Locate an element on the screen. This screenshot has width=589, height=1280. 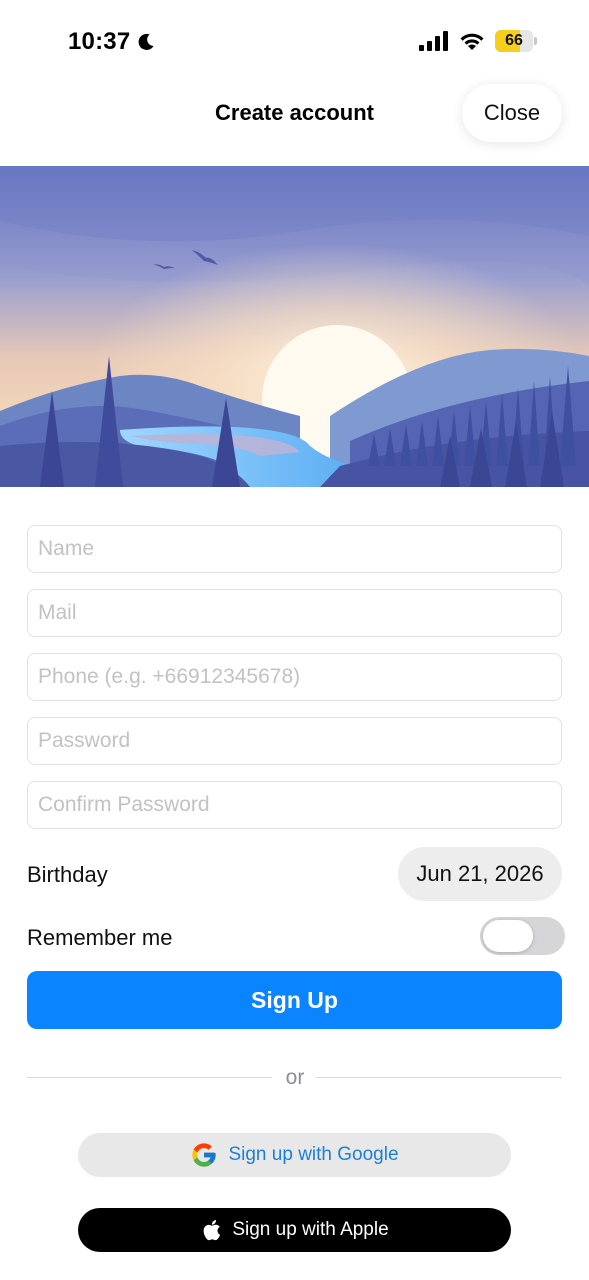
mail-field is located at coordinates (294, 613).